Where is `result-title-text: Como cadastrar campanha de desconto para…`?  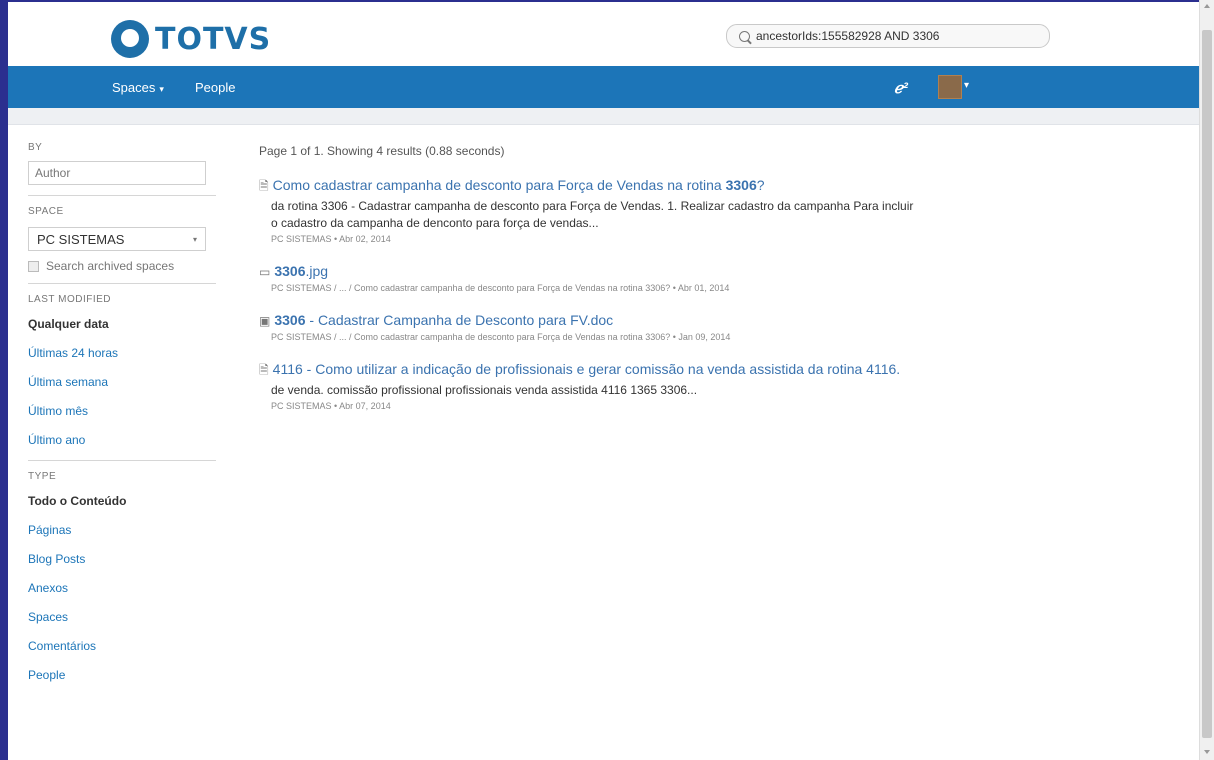
result-title-text: Como cadastrar campanha de desconto para… is located at coordinates (499, 185).